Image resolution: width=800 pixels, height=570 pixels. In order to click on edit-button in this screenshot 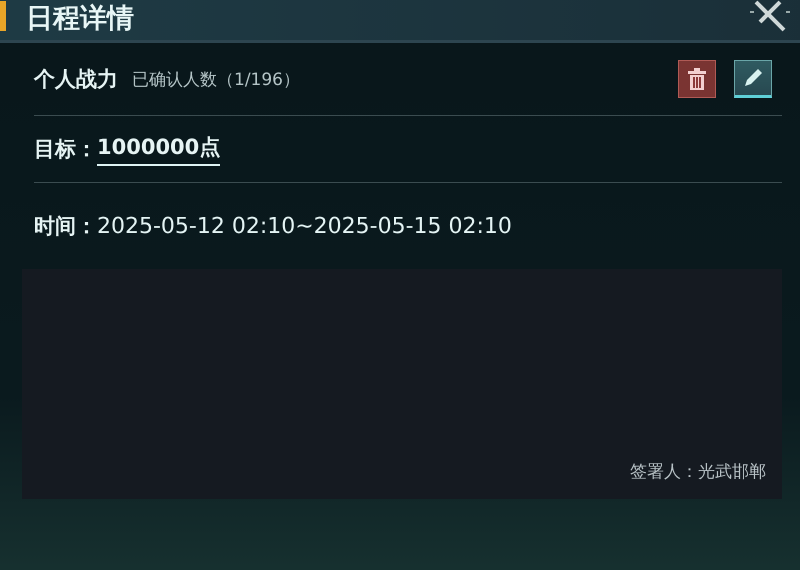, I will do `click(753, 79)`.